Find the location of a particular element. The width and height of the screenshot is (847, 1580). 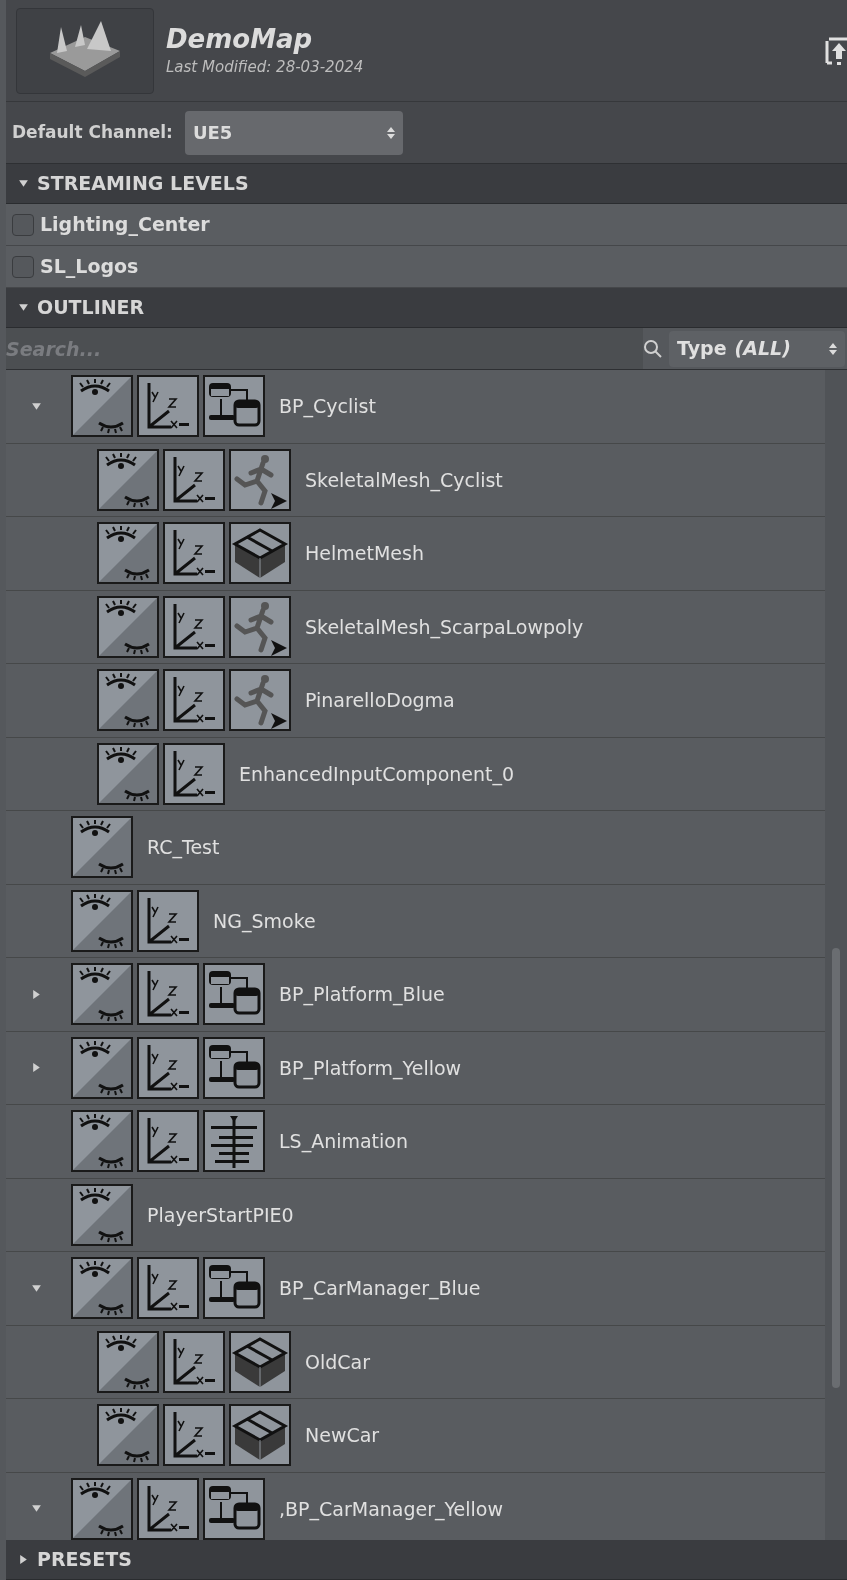

channel-label: Default Channel: is located at coordinates (92, 132).